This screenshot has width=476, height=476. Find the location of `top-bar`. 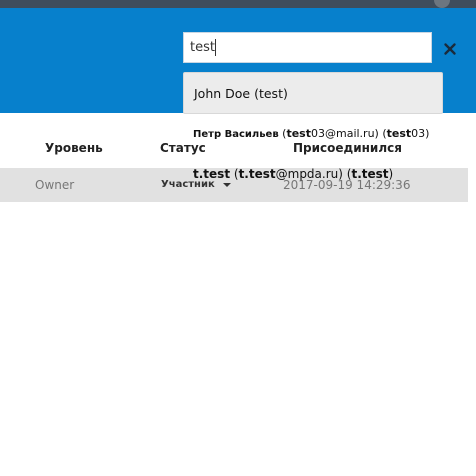

top-bar is located at coordinates (238, 4).